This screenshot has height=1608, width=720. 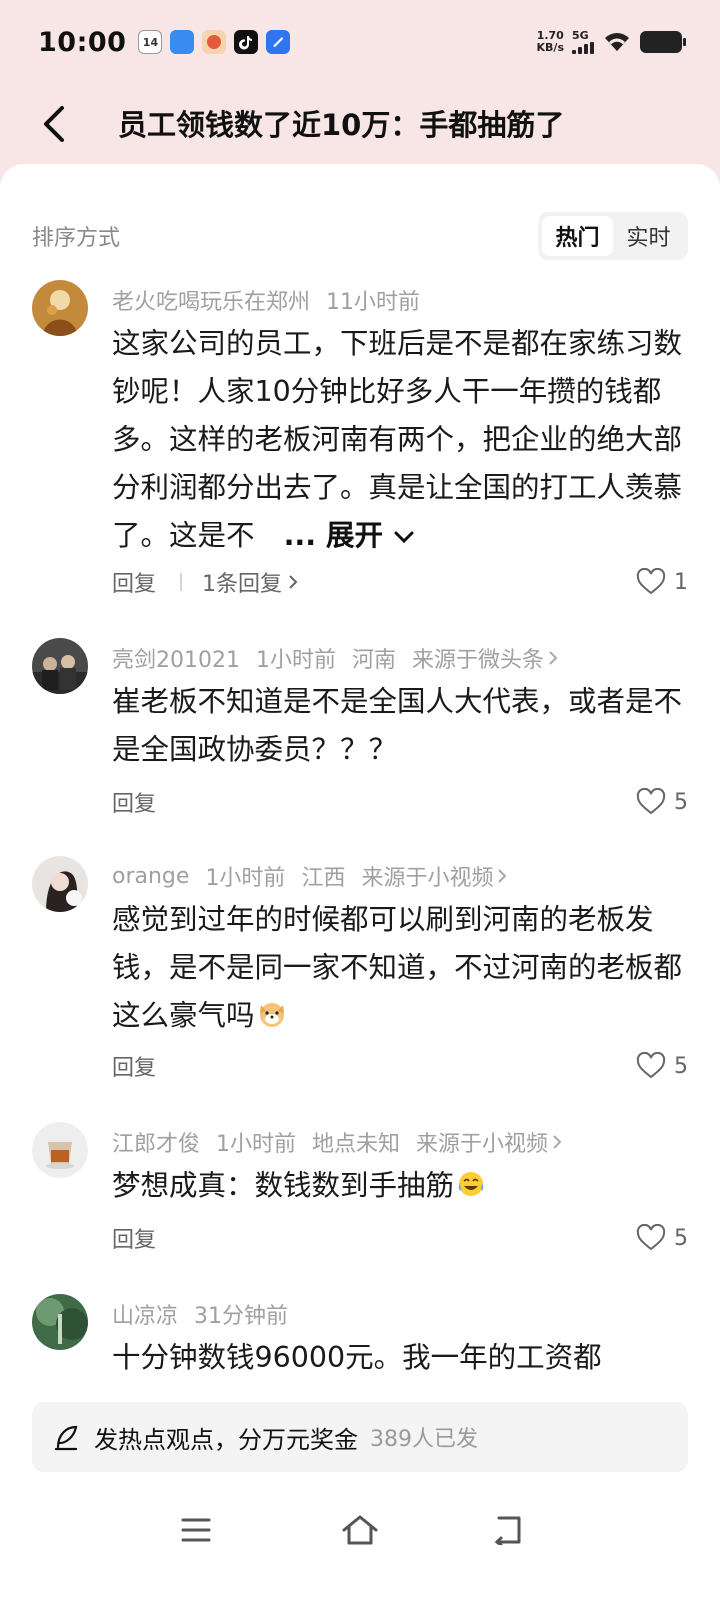 I want to click on comment-item: 山凉凉 31分钟前 十分钟数钱96000元。我一年的工资都, so click(x=360, y=1344).